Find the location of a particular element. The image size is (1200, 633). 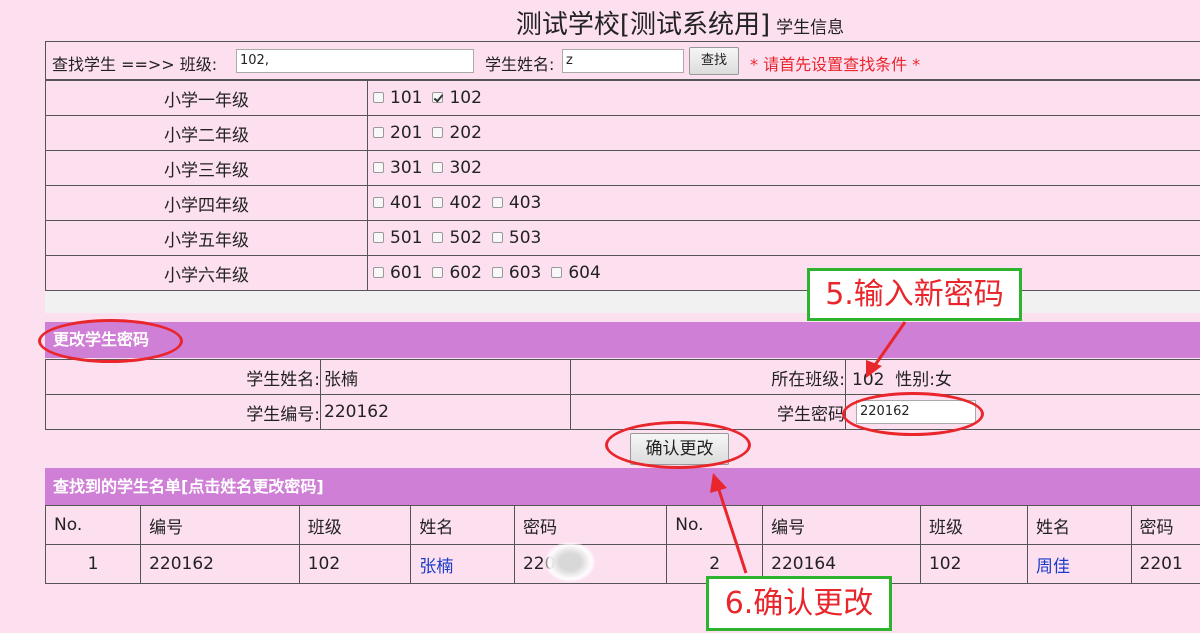

arrow-step5-head is located at coordinates (874, 369).